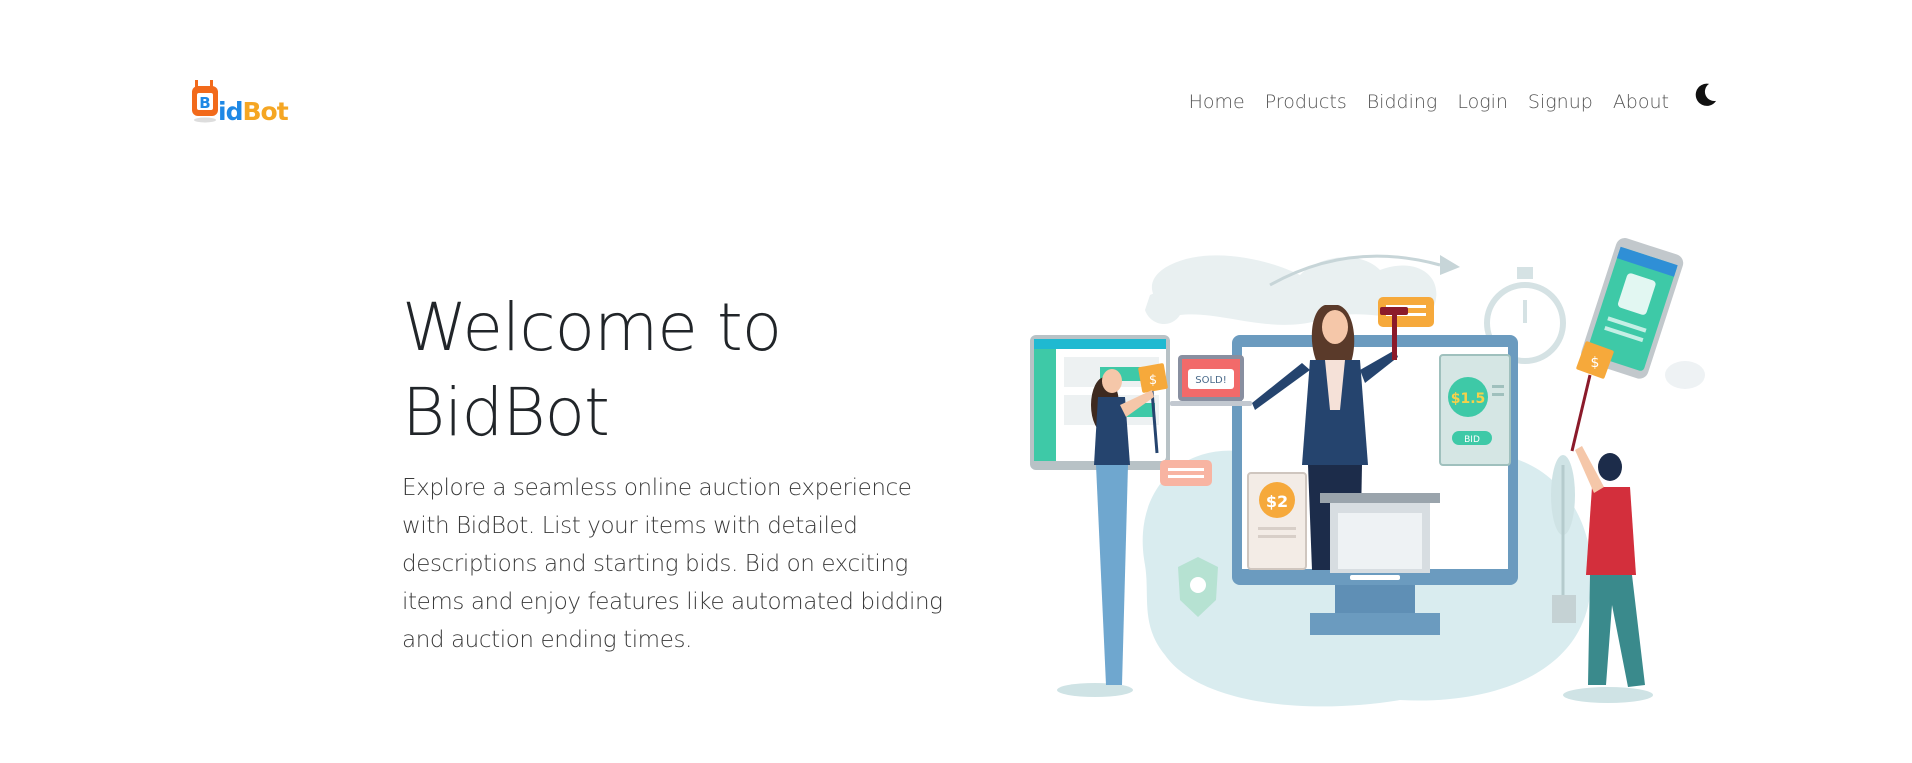 The image size is (1912, 763). I want to click on bid-button-label: BID, so click(1472, 440).